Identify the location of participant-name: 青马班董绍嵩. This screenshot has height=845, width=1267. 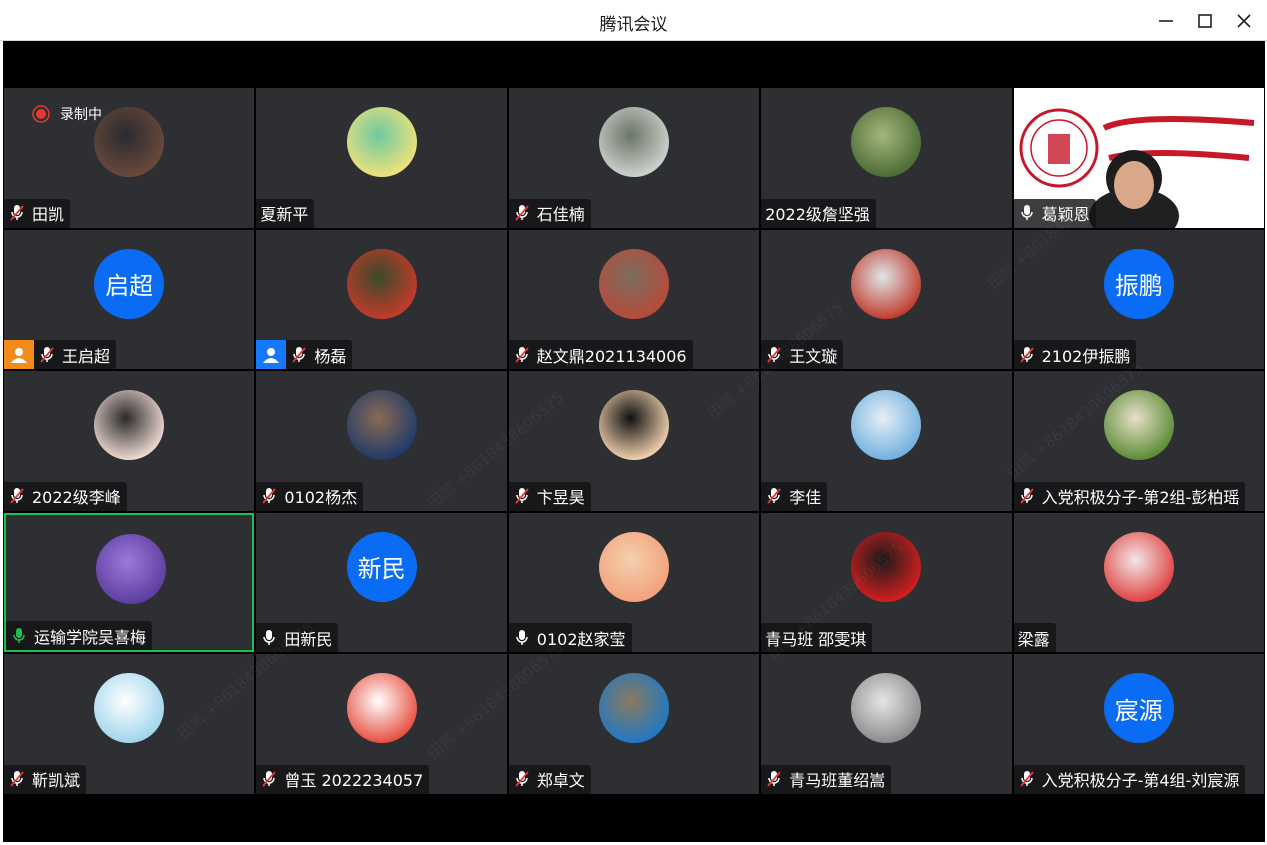
(837, 781).